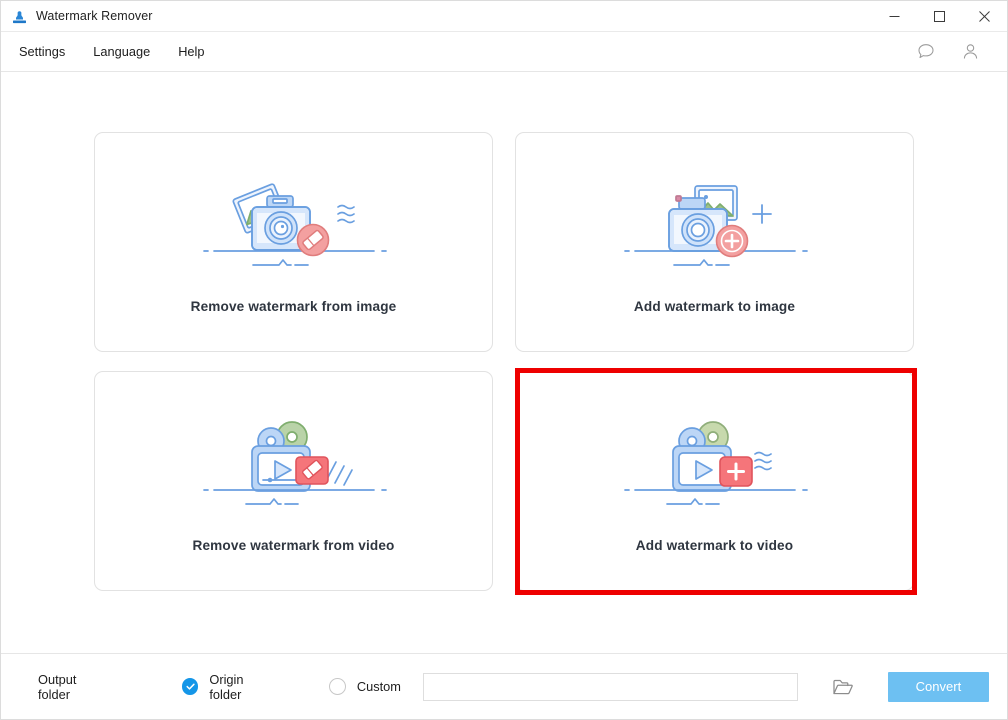  I want to click on menu-item-language: Language, so click(127, 51).